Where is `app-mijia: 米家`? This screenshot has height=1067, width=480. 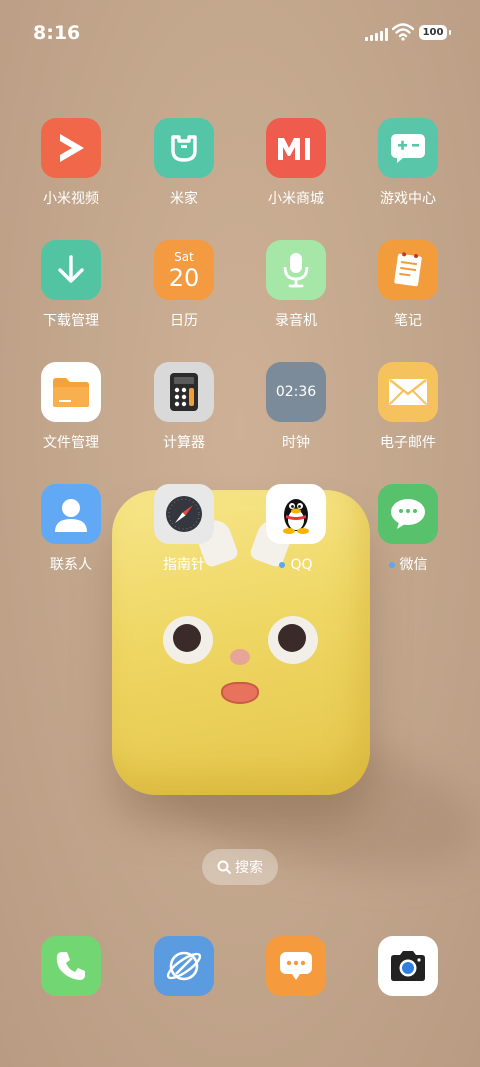
app-mijia: 米家 is located at coordinates (184, 163).